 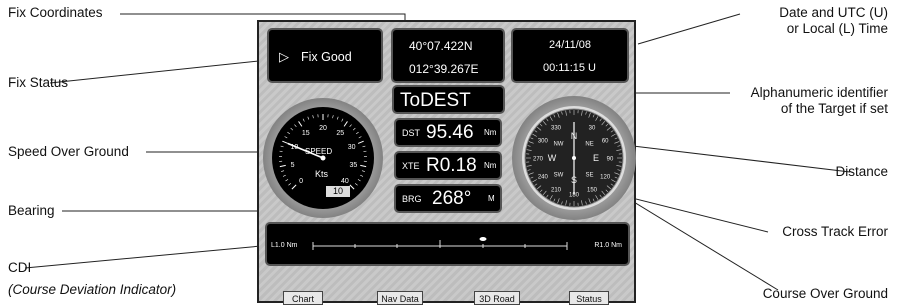 What do you see at coordinates (596, 158) in the screenshot?
I see `compass-cardinal-label: E` at bounding box center [596, 158].